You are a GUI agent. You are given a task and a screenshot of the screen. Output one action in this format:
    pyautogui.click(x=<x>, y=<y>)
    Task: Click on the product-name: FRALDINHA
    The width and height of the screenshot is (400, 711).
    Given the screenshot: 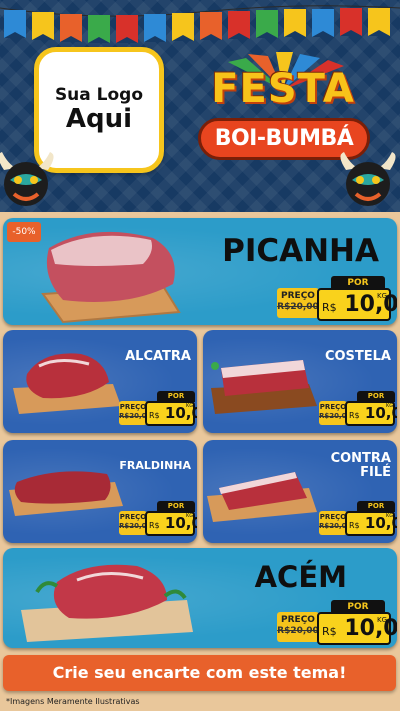 What is the action you would take?
    pyautogui.click(x=155, y=465)
    